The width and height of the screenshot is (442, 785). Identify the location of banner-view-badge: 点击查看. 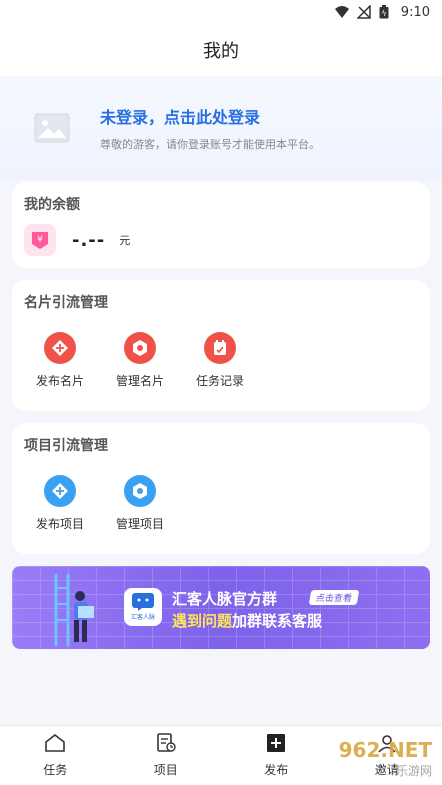
(334, 597).